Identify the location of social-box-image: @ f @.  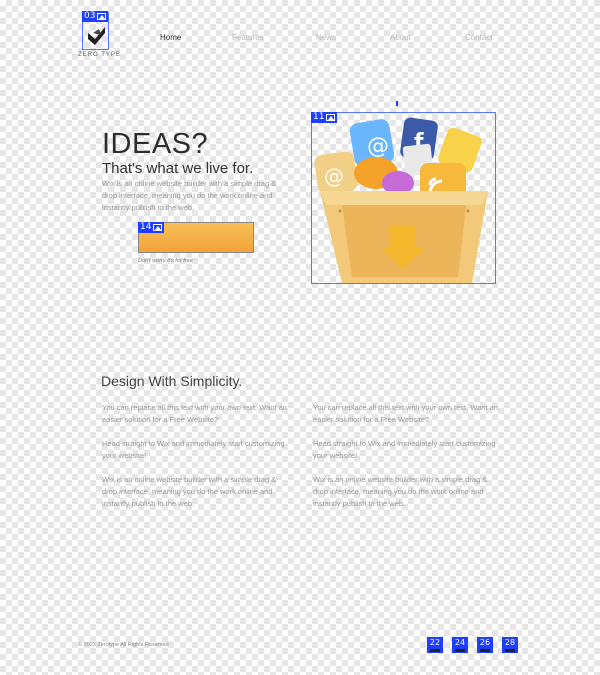
(401, 200).